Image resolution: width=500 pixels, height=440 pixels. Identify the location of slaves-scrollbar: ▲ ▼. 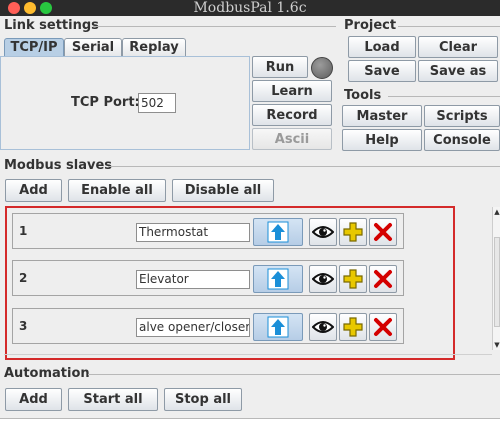
(496, 278).